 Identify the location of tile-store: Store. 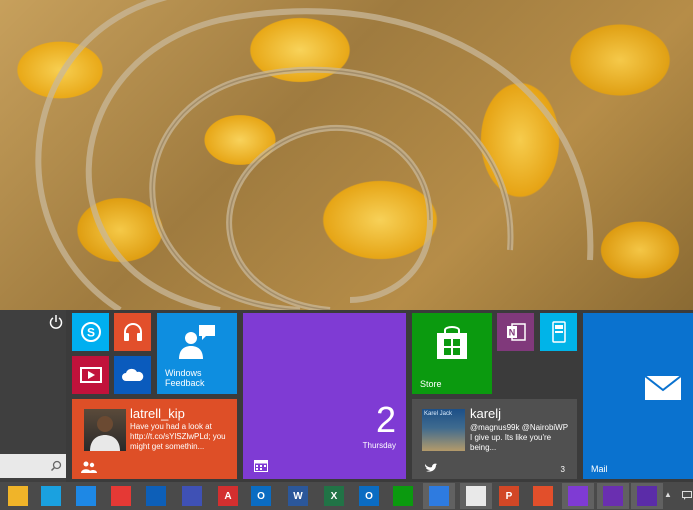
(452, 353).